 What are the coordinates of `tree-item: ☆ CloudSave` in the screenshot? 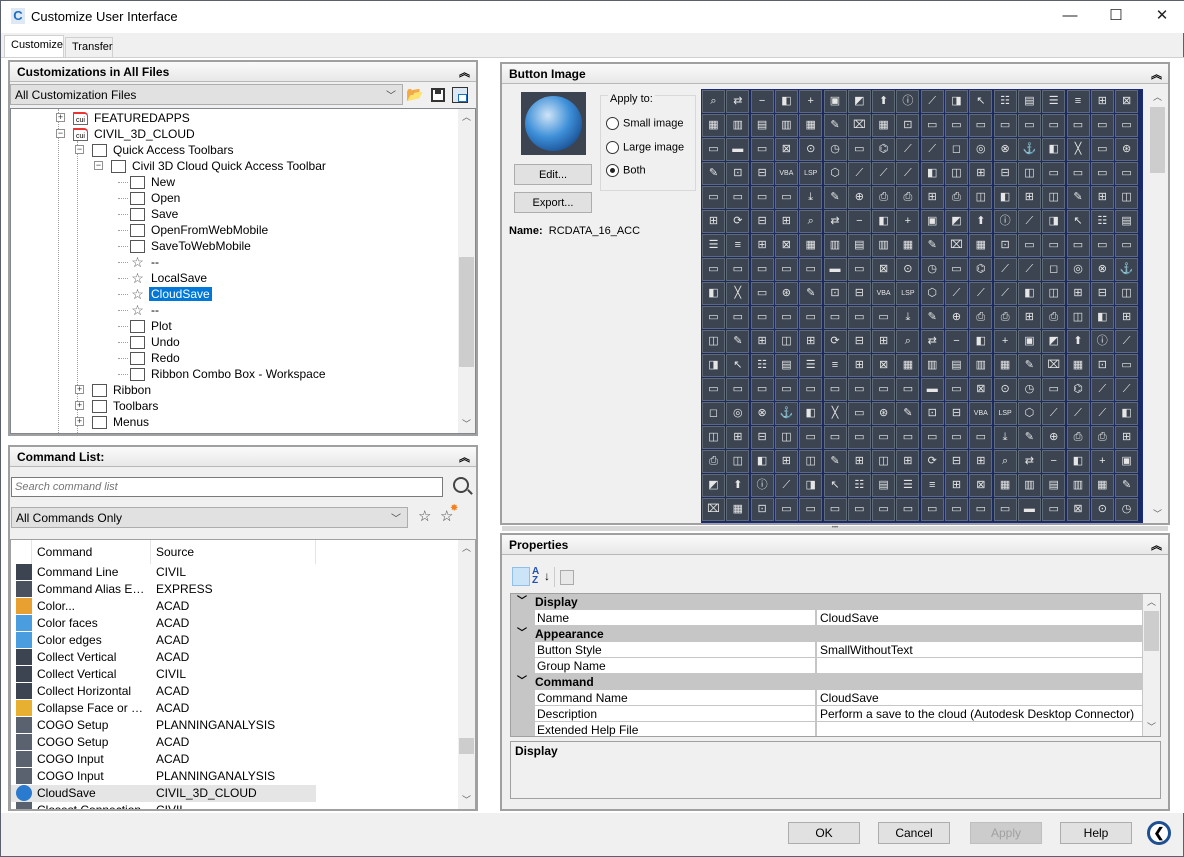 It's located at (171, 294).